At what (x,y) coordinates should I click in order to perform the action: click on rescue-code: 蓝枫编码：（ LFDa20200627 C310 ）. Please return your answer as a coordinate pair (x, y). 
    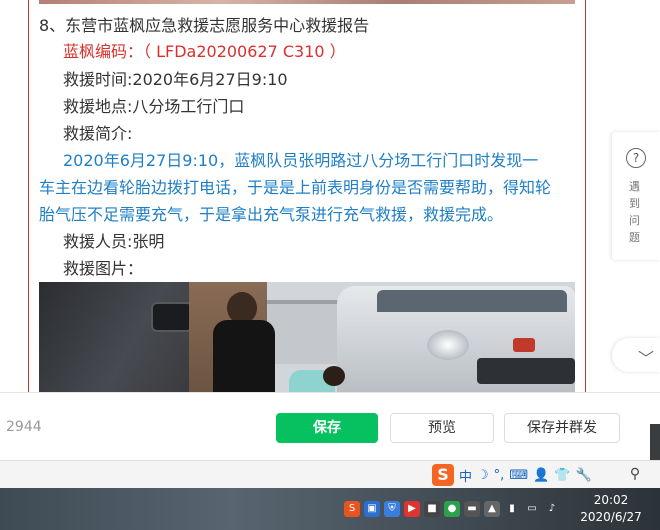
    Looking at the image, I should click on (204, 52).